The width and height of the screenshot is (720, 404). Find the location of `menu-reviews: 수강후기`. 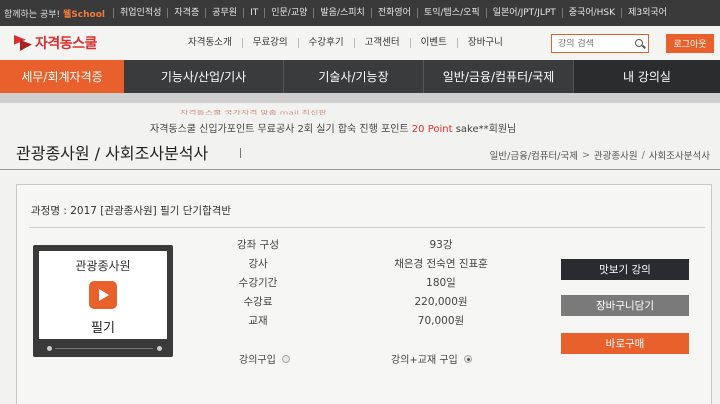

menu-reviews: 수강후기 is located at coordinates (325, 43).